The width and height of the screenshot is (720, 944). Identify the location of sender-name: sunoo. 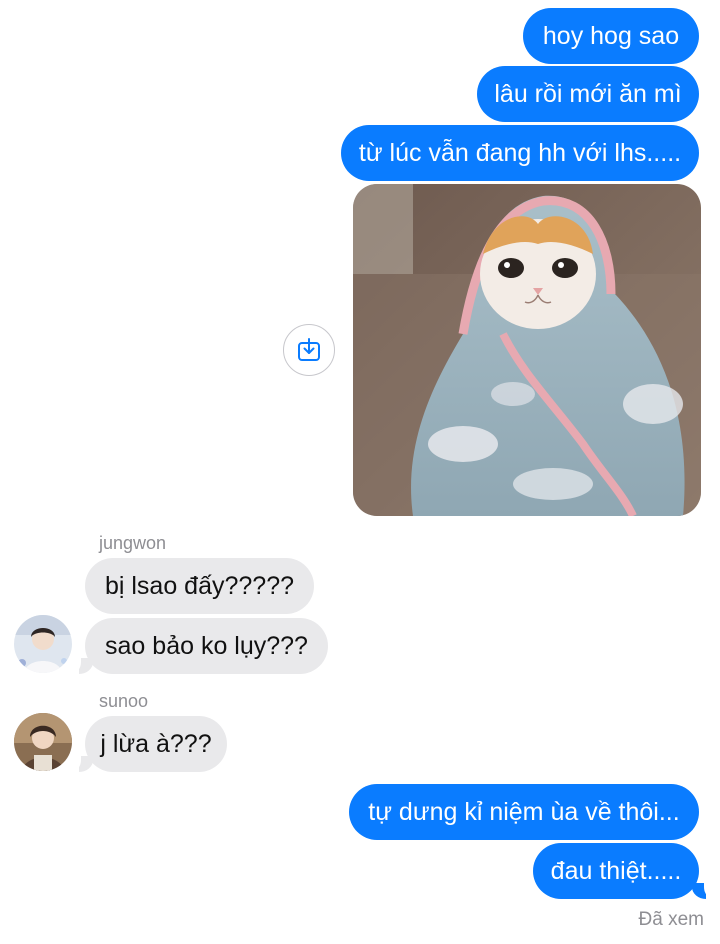
(124, 701).